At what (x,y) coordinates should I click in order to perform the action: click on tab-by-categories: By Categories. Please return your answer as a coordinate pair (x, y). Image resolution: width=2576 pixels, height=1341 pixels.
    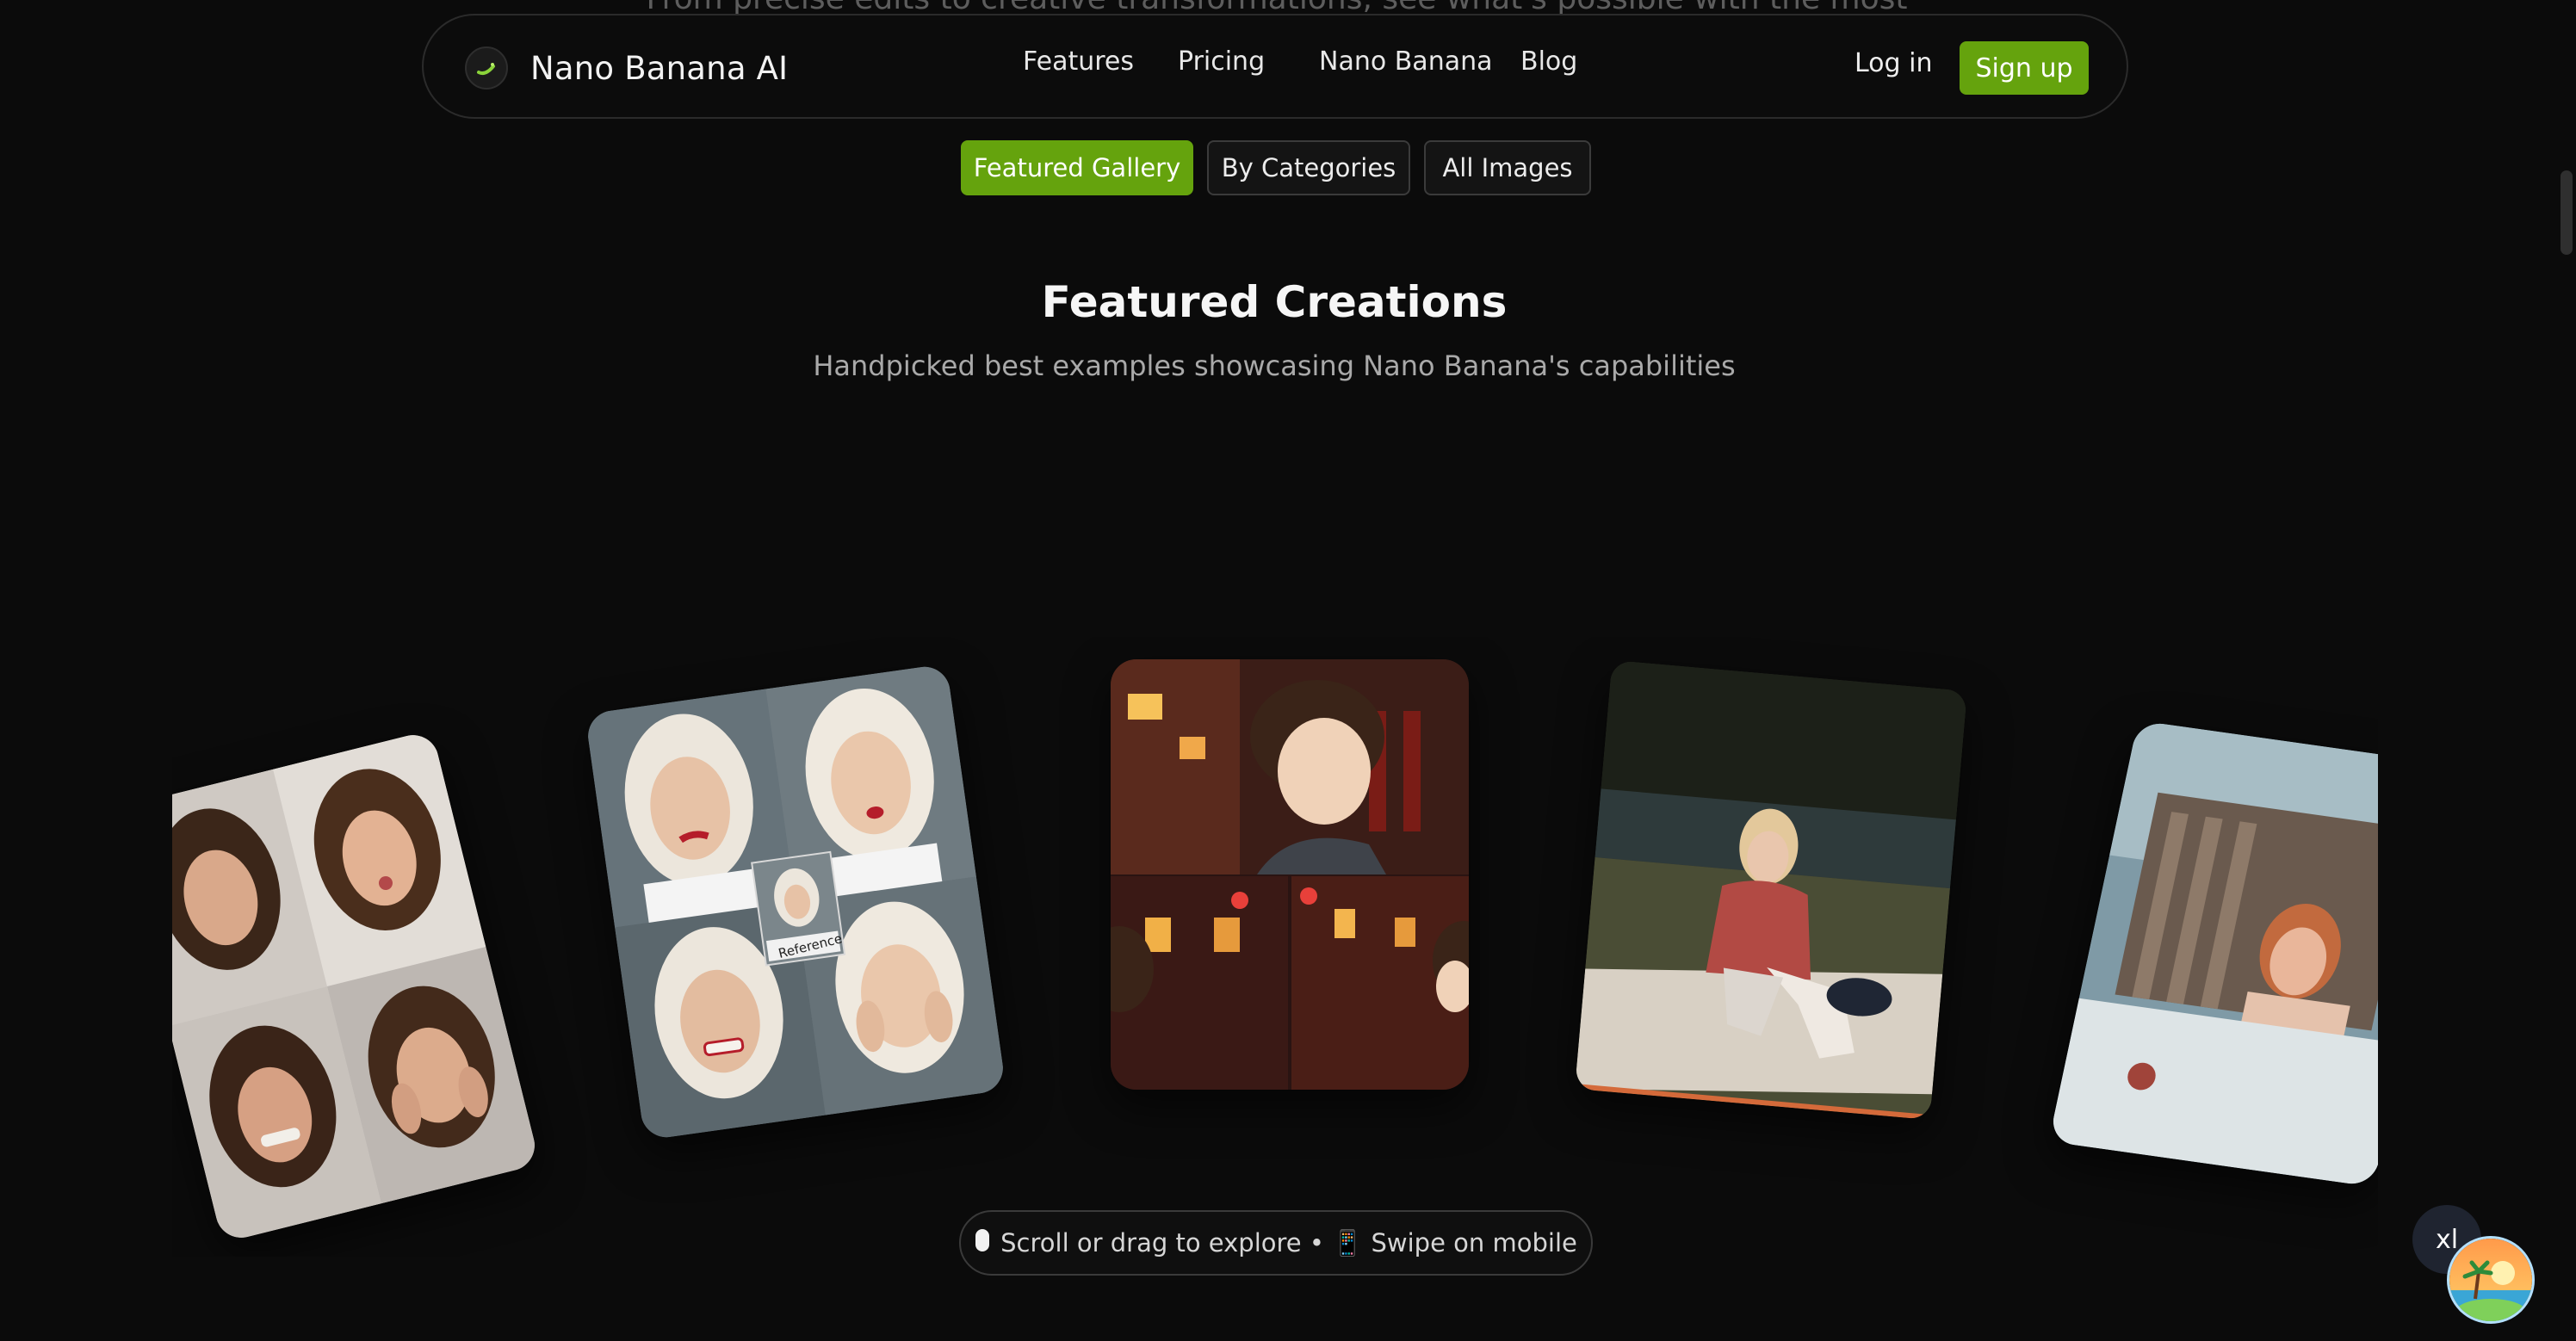
    Looking at the image, I should click on (1308, 167).